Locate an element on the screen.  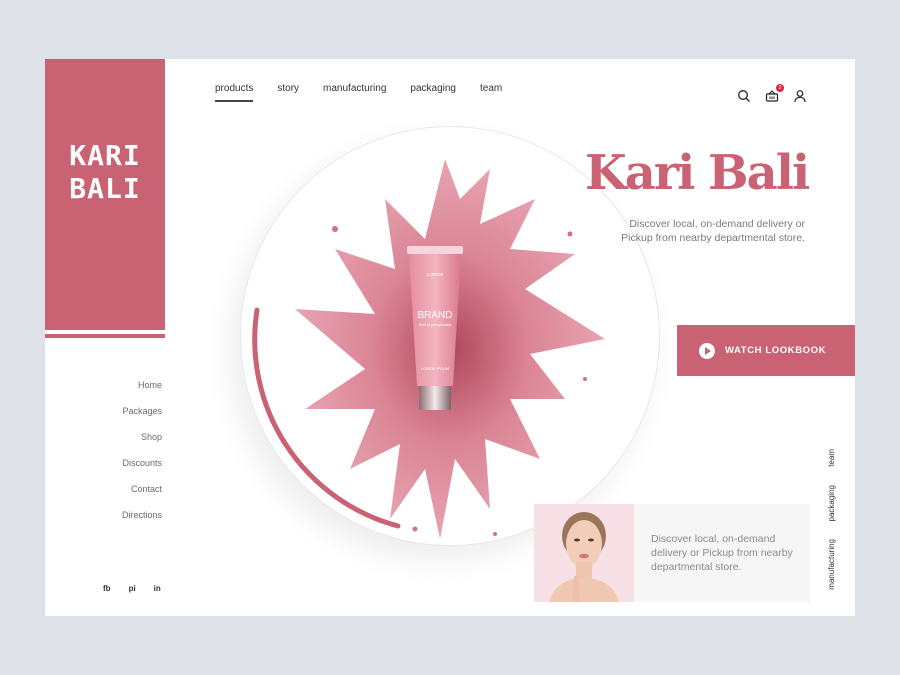
product-tagline: Sed ut perspiciatis is located at coordinates (435, 324).